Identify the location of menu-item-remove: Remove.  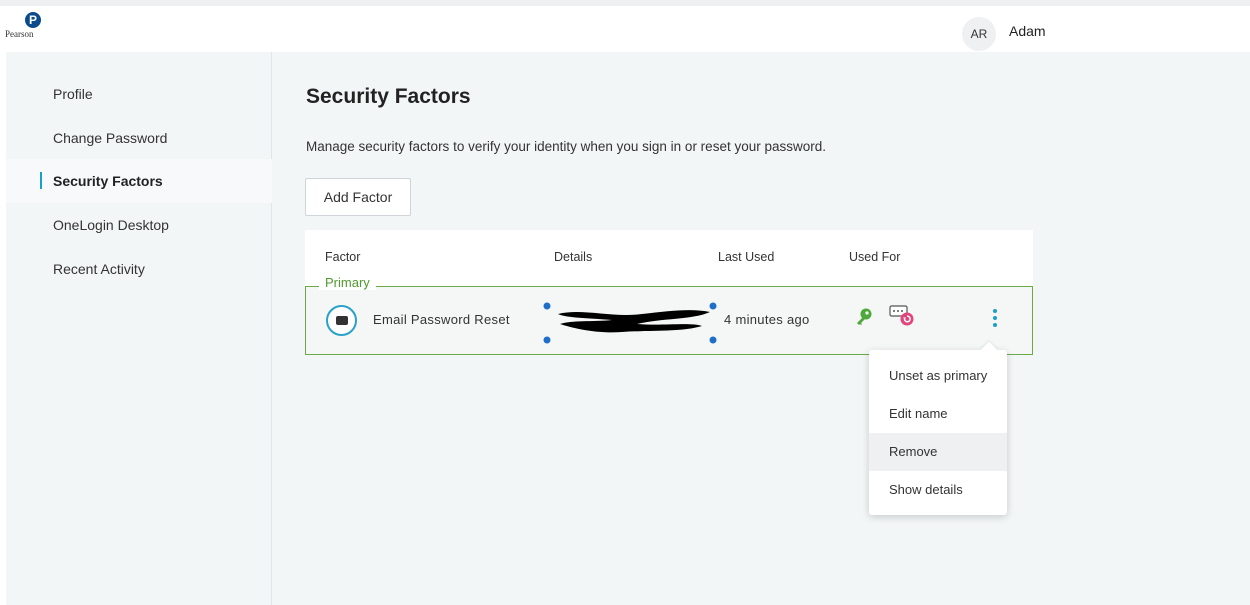
(938, 452).